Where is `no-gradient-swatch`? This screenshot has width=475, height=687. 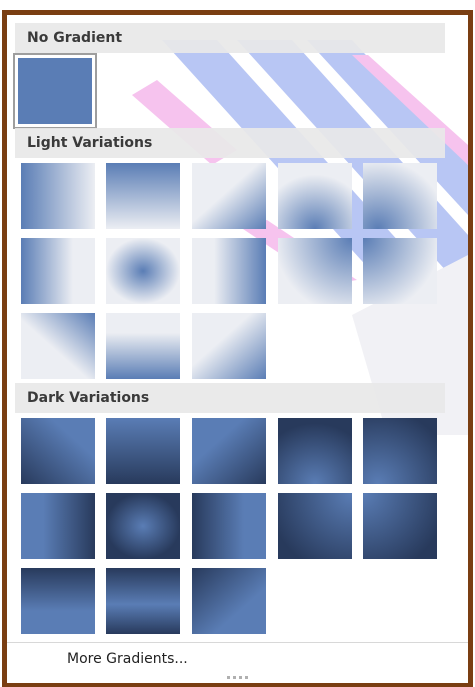
no-gradient-swatch is located at coordinates (55, 91).